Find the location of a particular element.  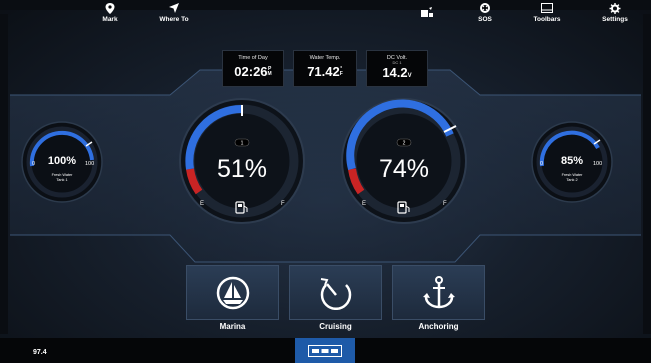

anchor-icon is located at coordinates (438, 291).